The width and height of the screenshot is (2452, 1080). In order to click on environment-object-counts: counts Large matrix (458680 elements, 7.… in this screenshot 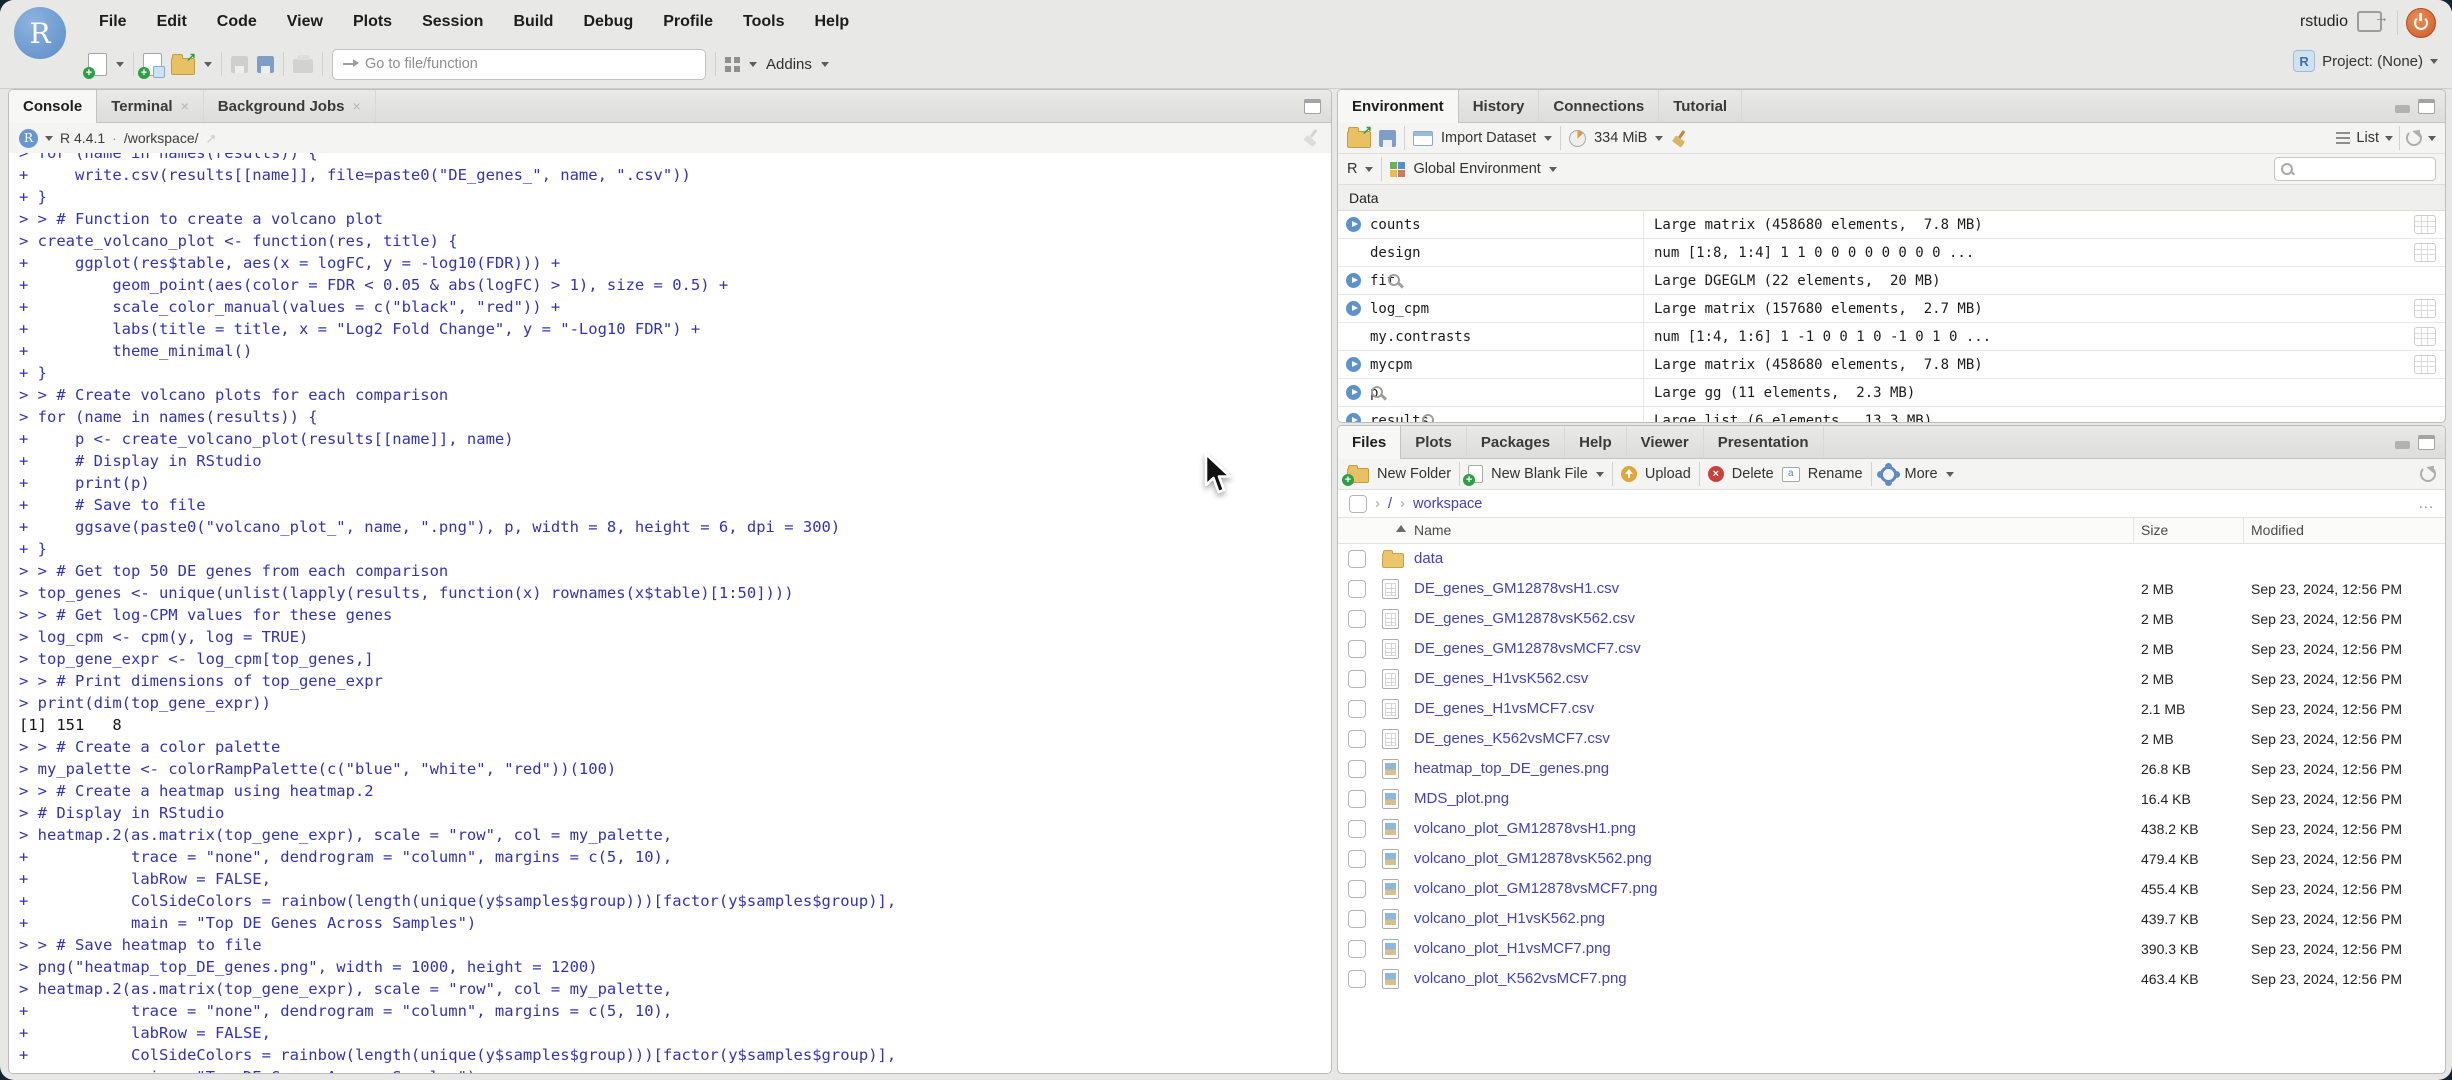, I will do `click(1891, 225)`.